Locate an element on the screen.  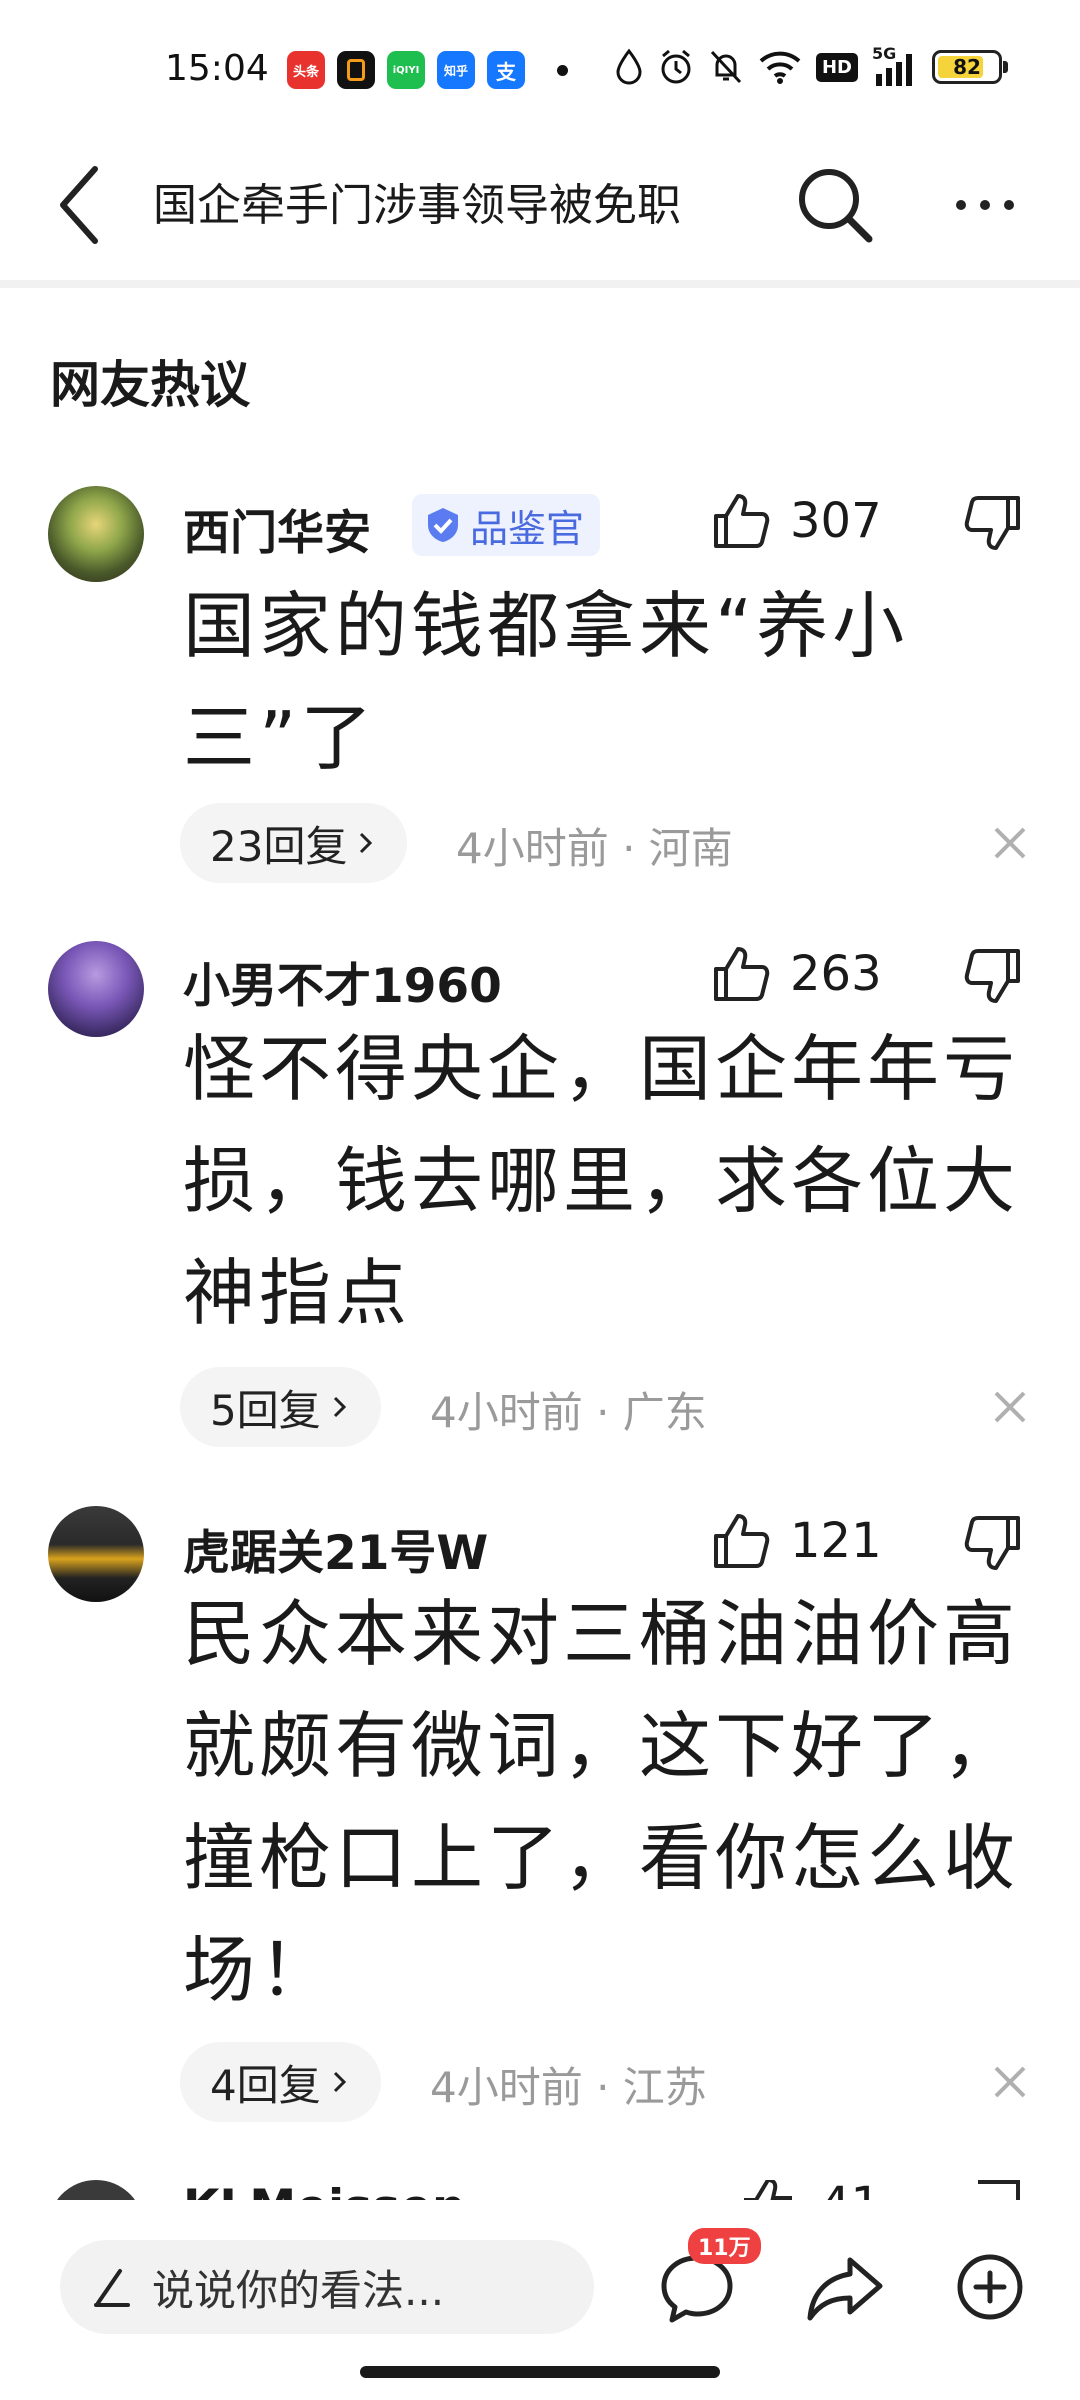
share-arrow-icon is located at coordinates (845, 2289).